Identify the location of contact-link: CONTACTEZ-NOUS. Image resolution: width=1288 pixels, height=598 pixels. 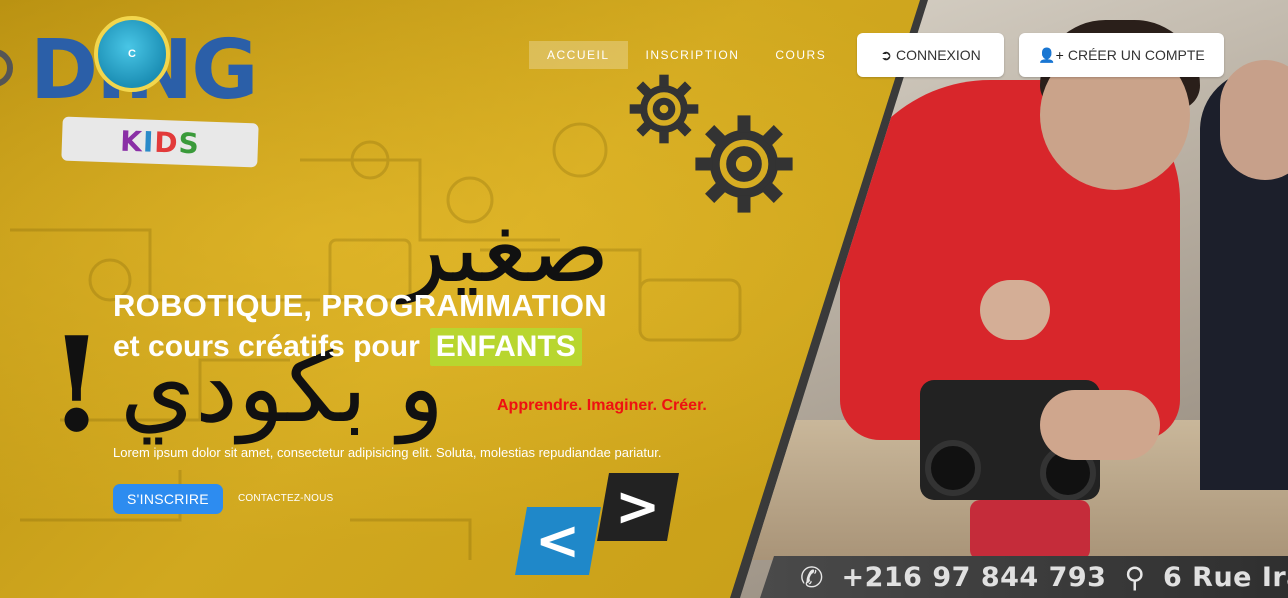
(285, 498).